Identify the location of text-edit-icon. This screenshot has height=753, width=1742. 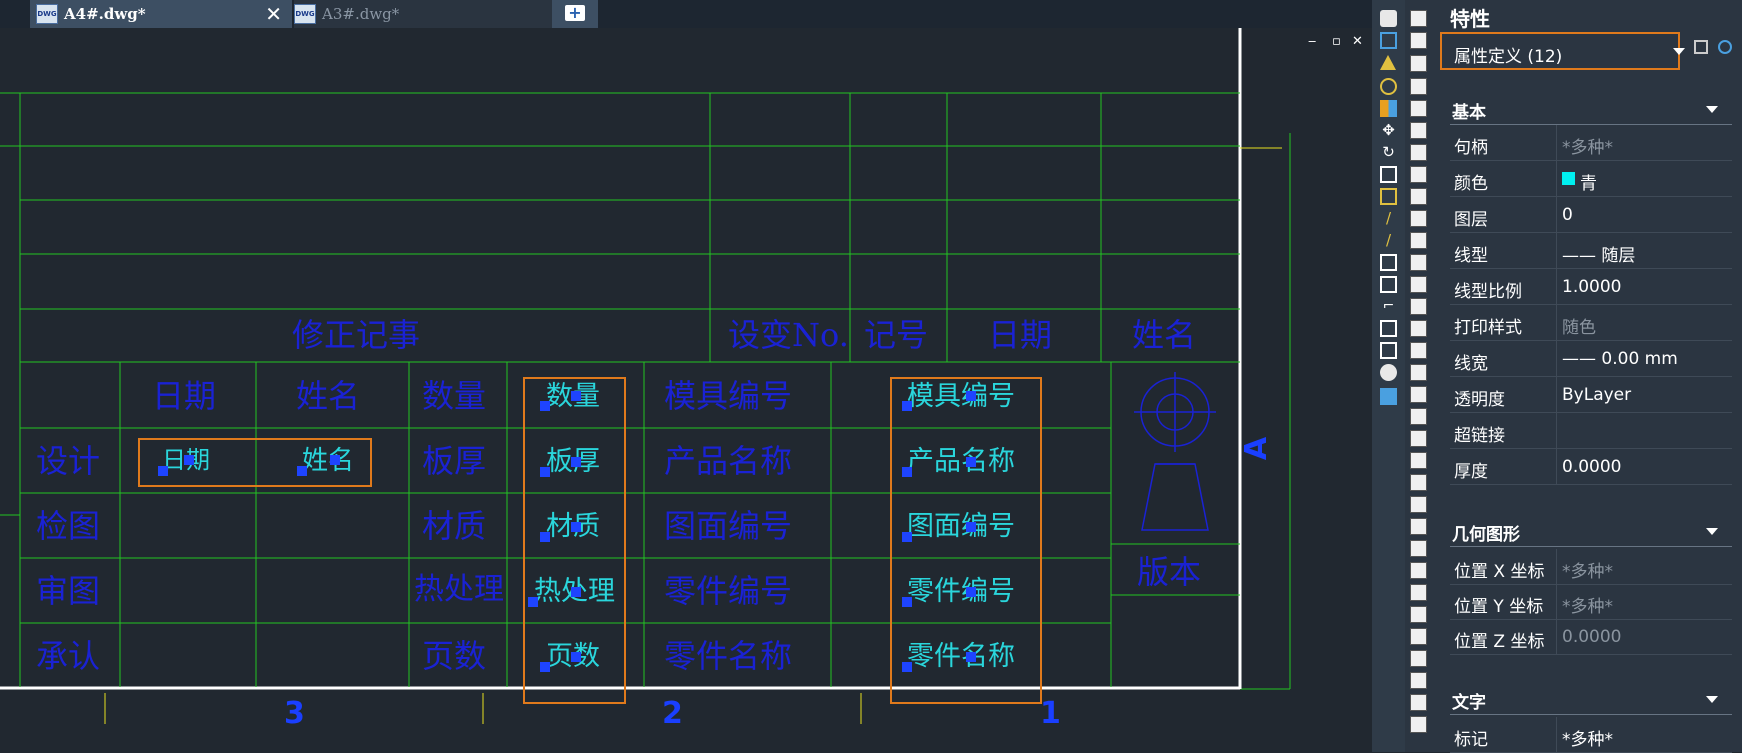
(1418, 40).